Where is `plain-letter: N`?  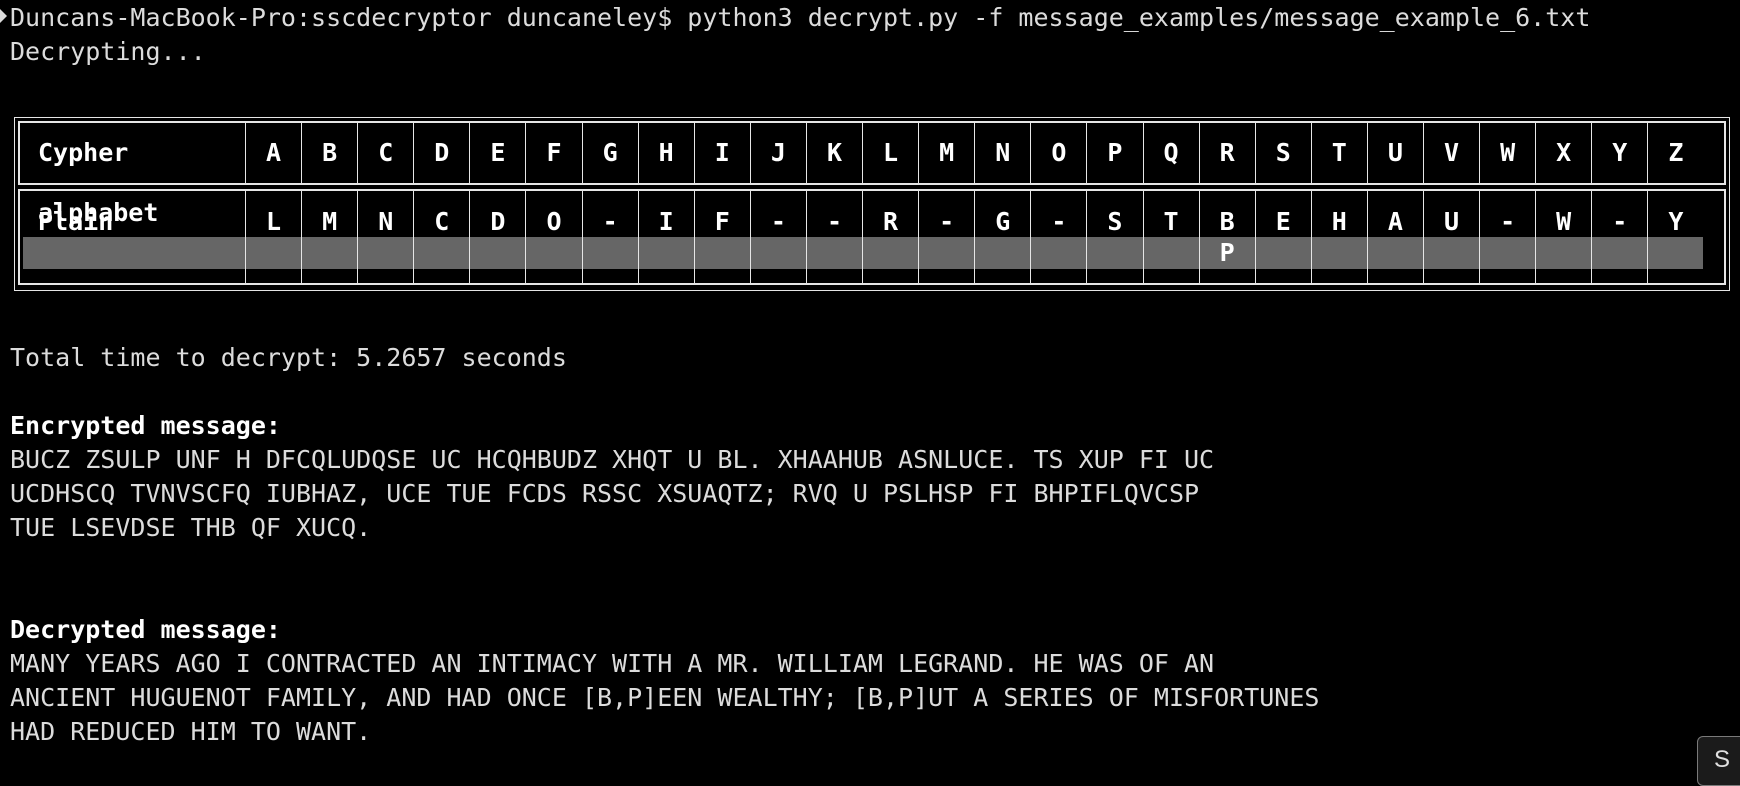
plain-letter: N is located at coordinates (386, 221).